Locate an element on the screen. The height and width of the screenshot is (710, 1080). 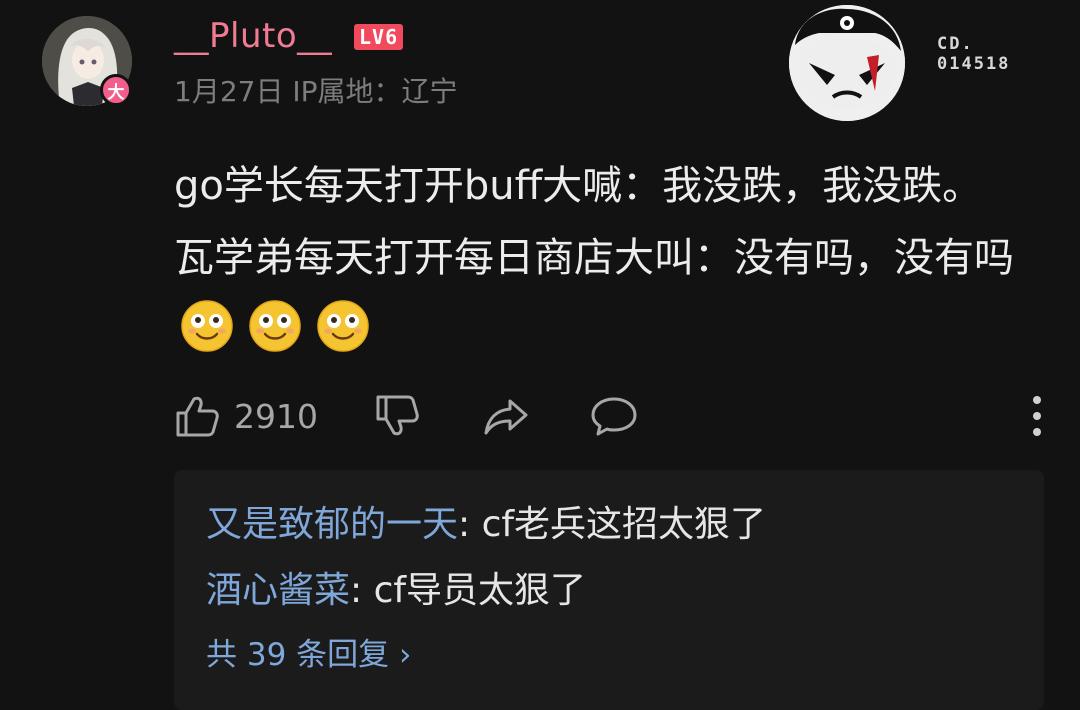
dislike-button is located at coordinates (397, 416).